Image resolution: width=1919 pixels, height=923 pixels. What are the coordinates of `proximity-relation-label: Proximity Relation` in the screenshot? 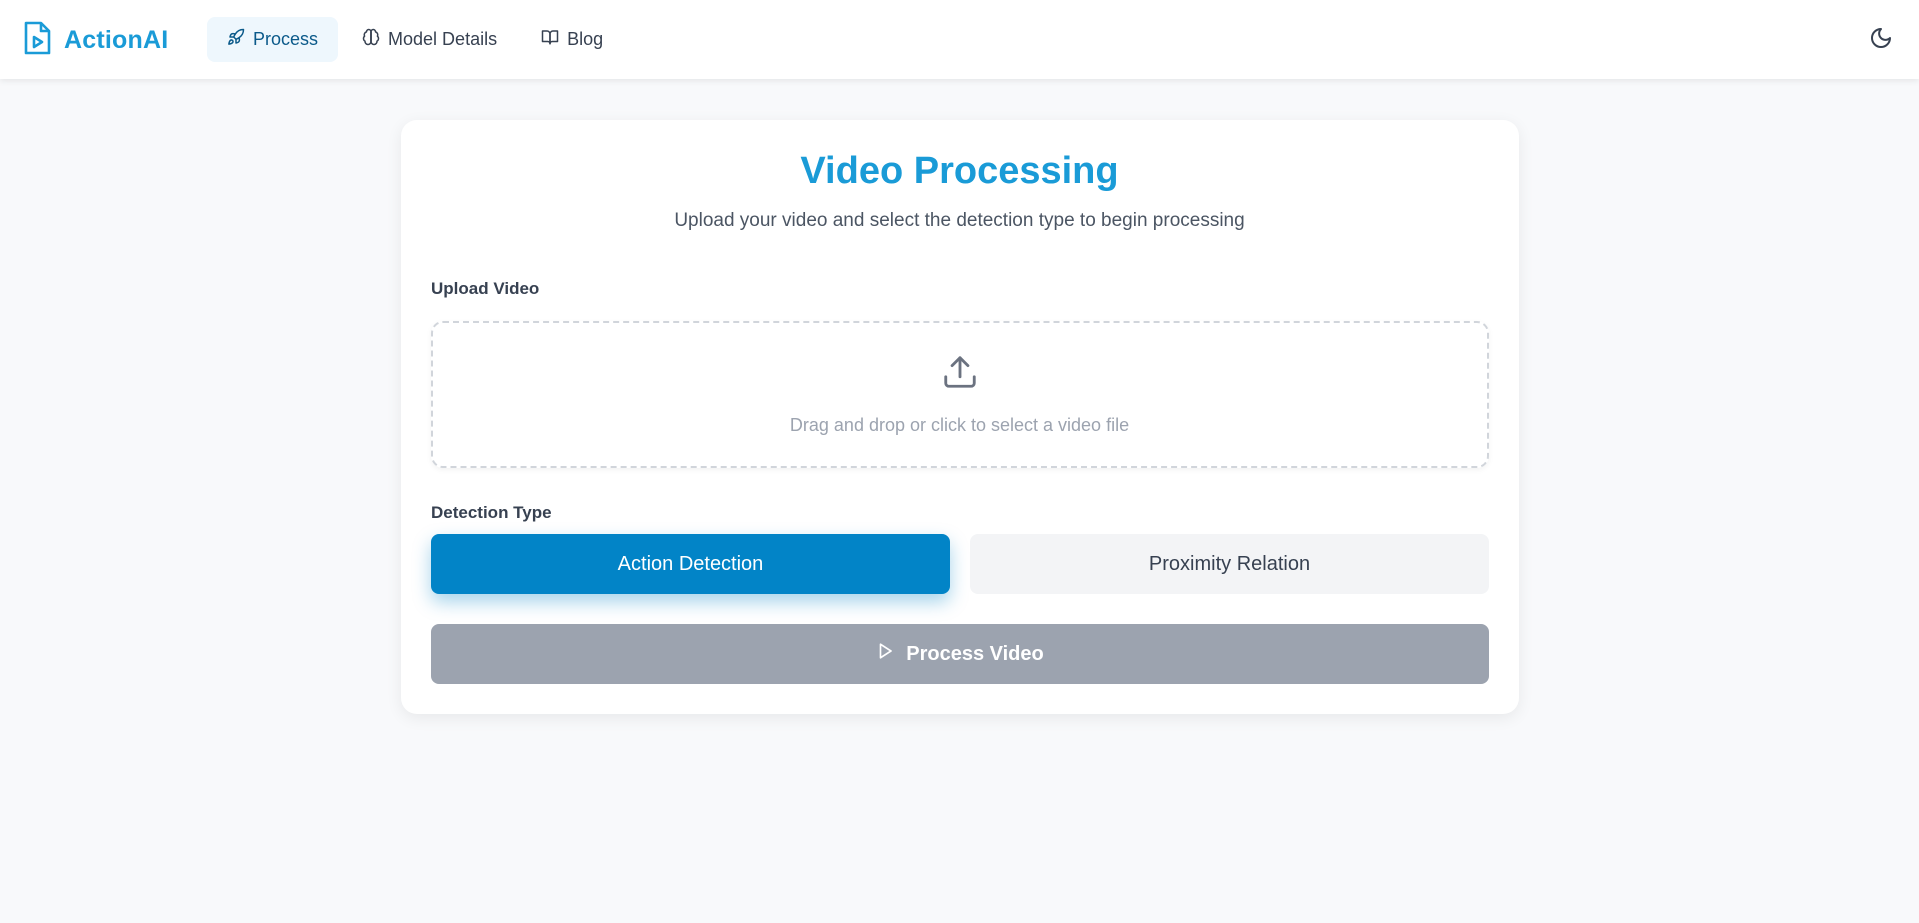 It's located at (1229, 563).